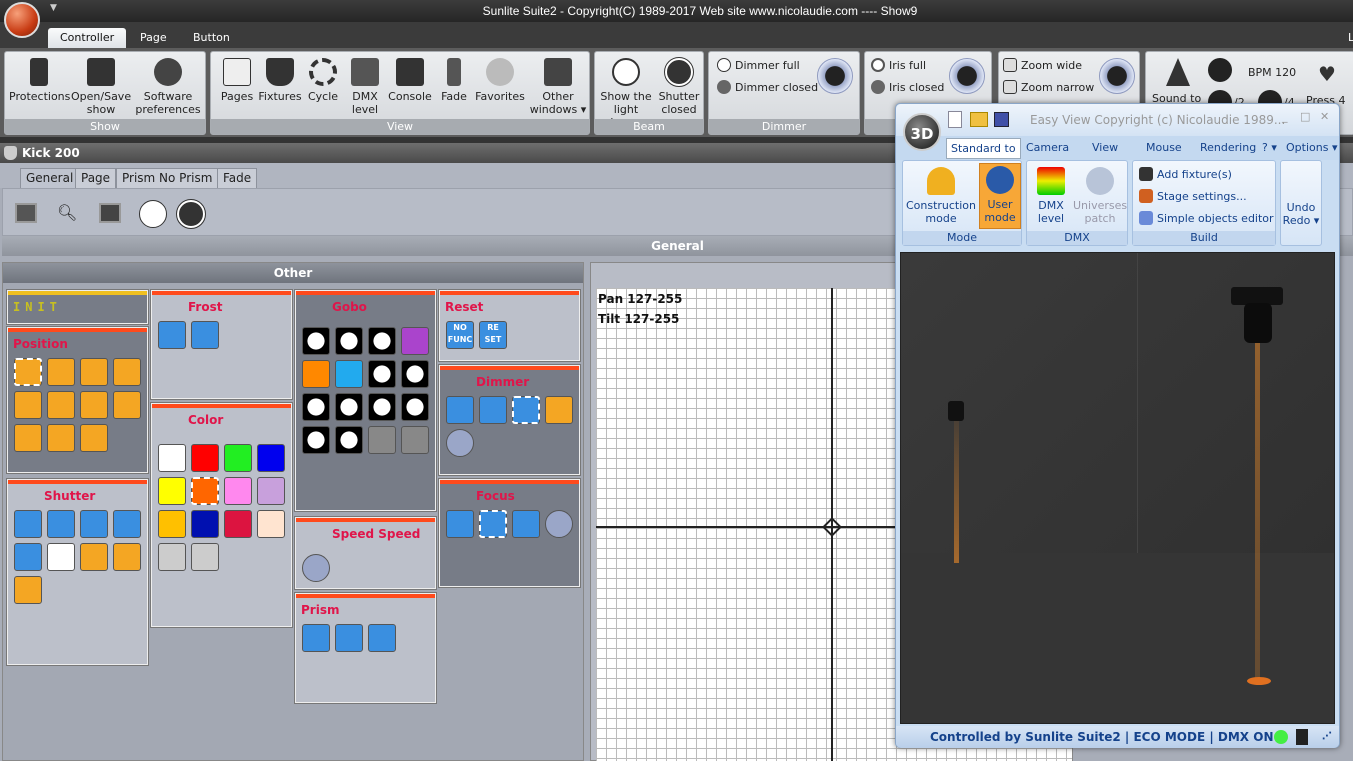 The image size is (1353, 761). I want to click on redo-button: Redo ▾, so click(1301, 220).